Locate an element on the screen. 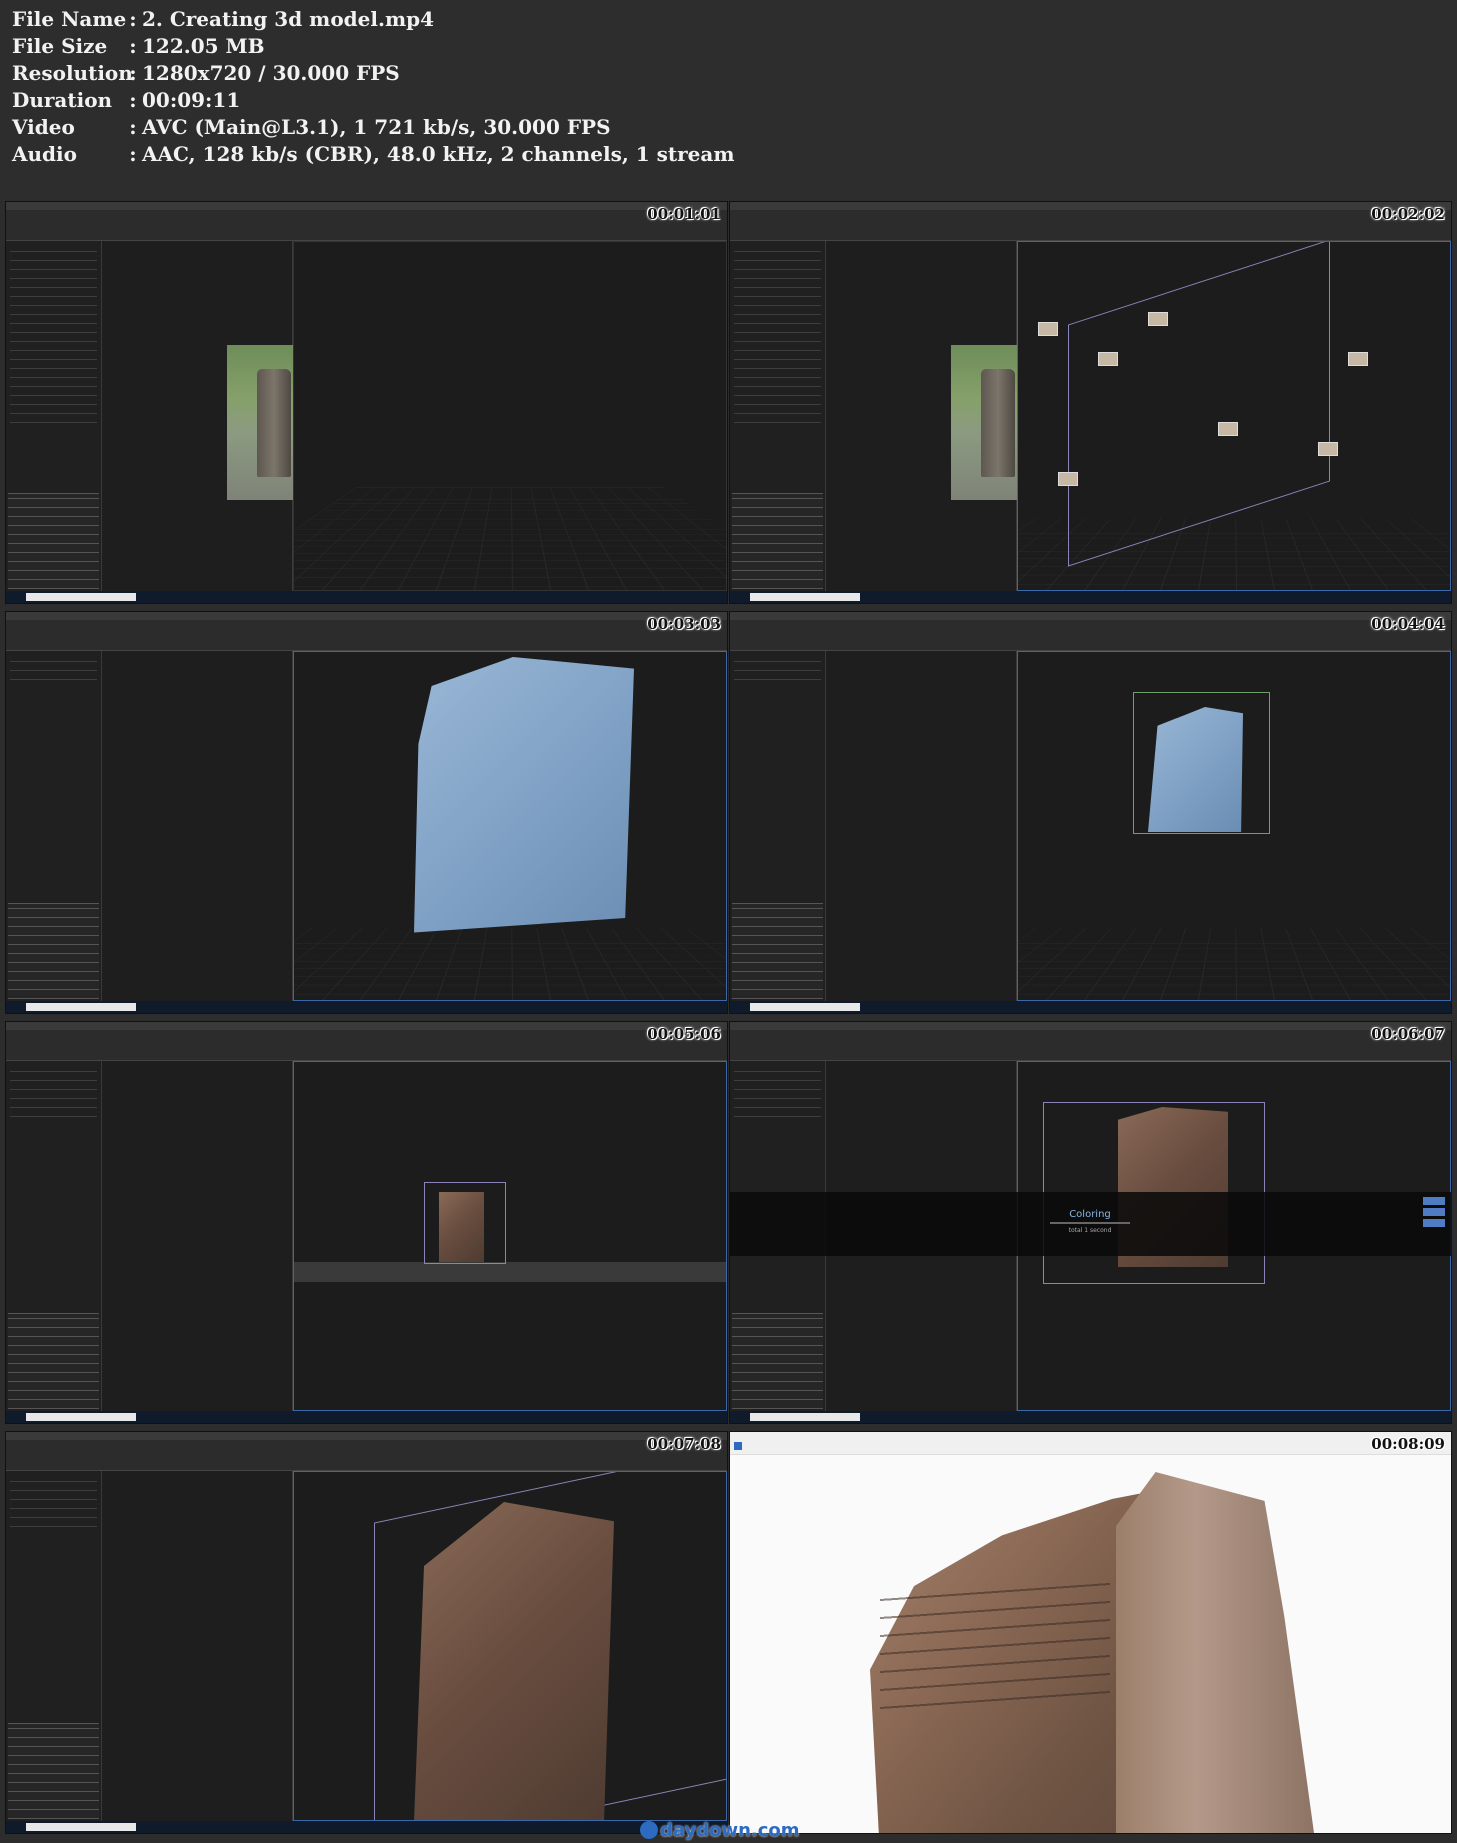 This screenshot has width=1457, height=1843. progress-bar is located at coordinates (1090, 1223).